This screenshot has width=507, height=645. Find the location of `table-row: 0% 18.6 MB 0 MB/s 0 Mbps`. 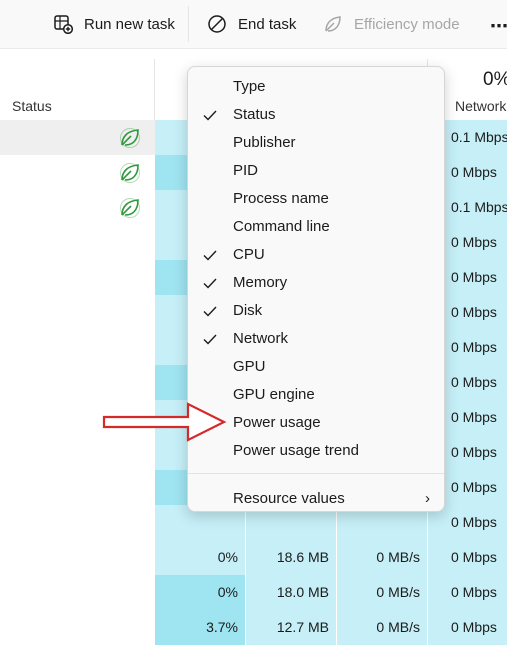

table-row: 0% 18.6 MB 0 MB/s 0 Mbps is located at coordinates (253, 557).